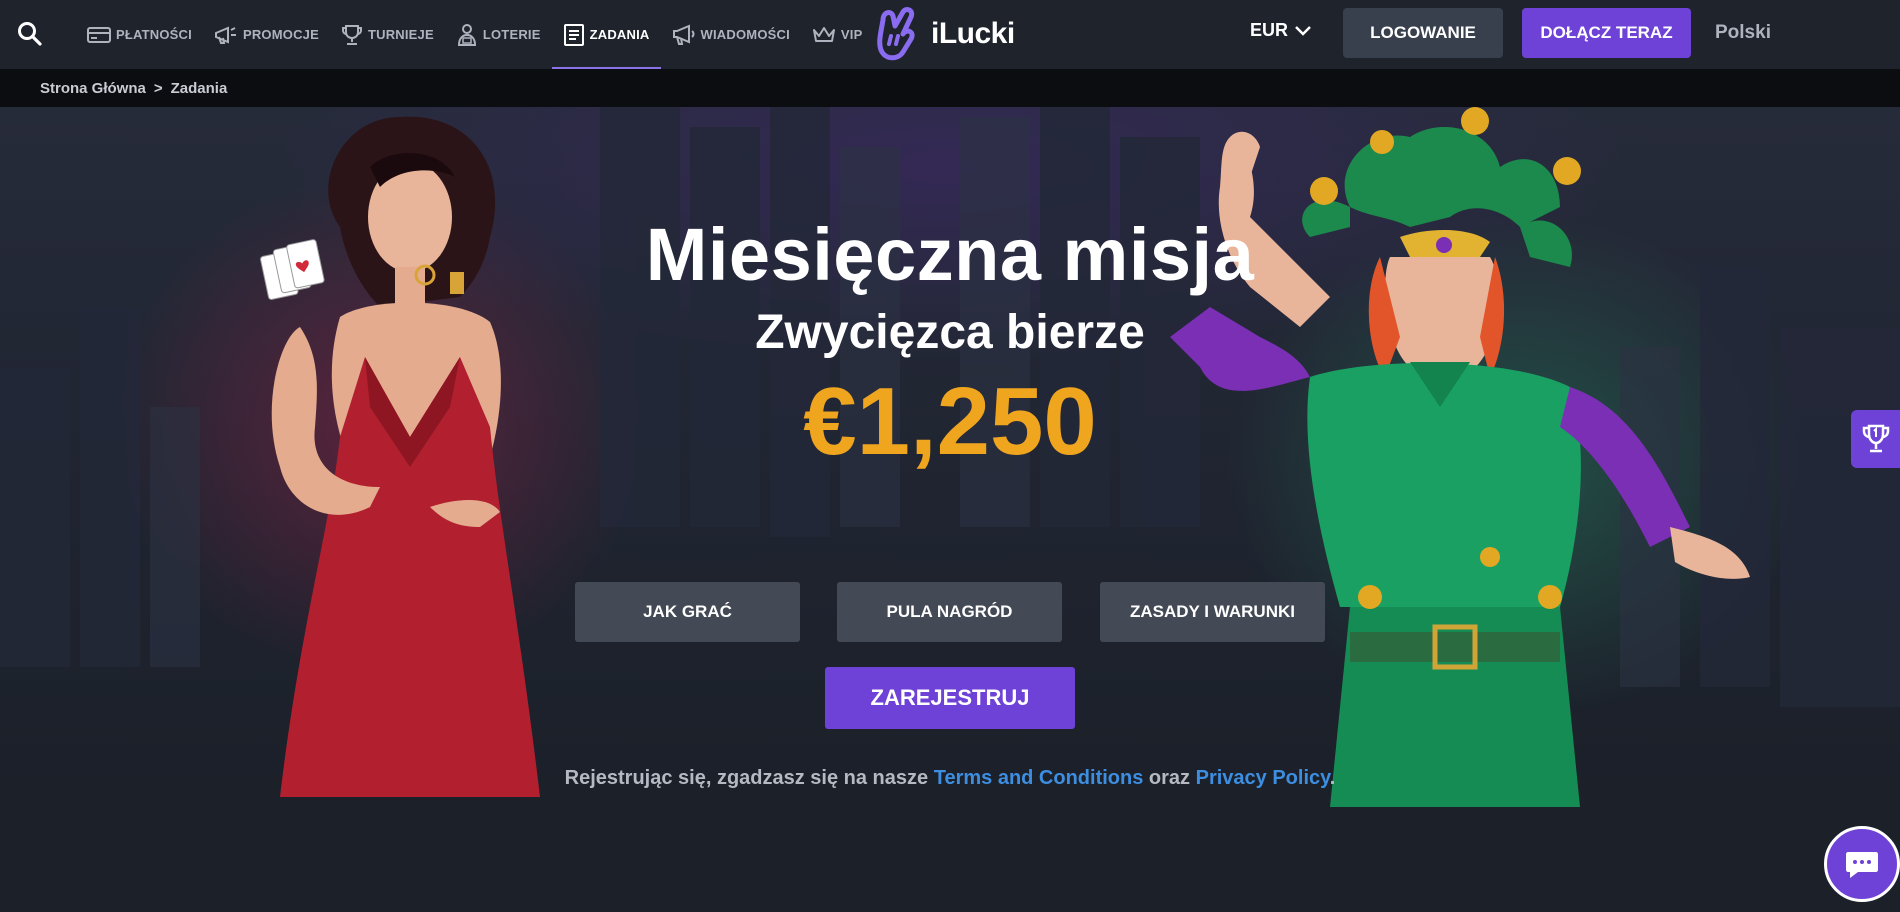  I want to click on live-chat-button, so click(1862, 864).